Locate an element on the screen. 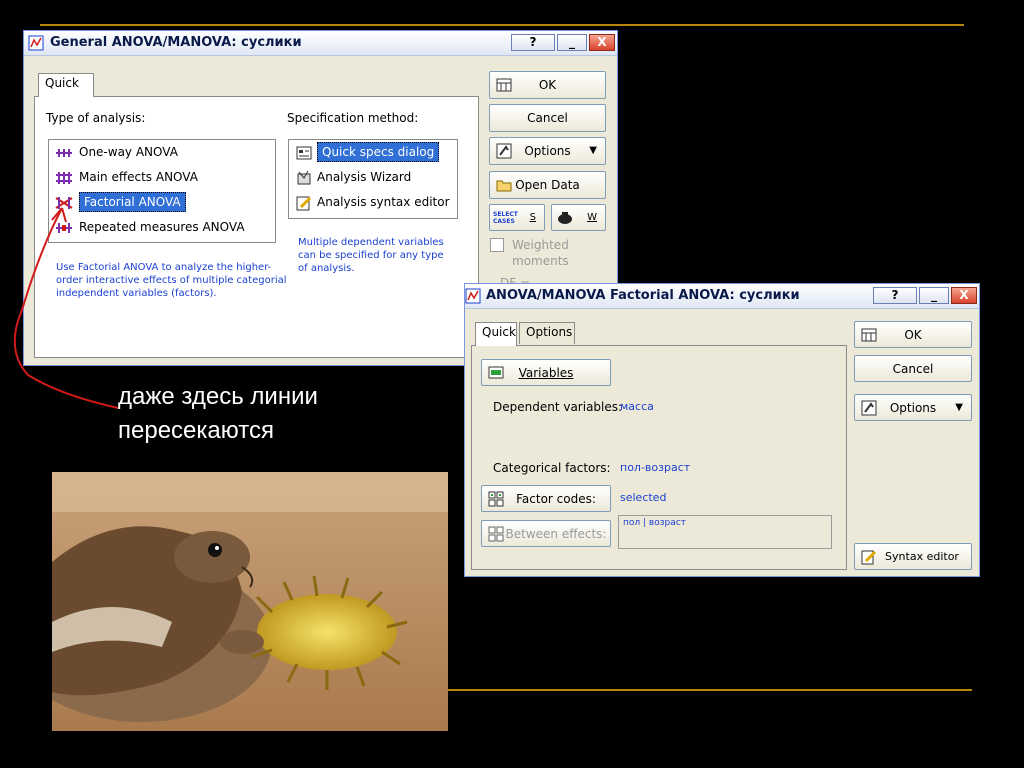 The image size is (1024, 768). syntax-editor-button: Syntax editor is located at coordinates (913, 556).